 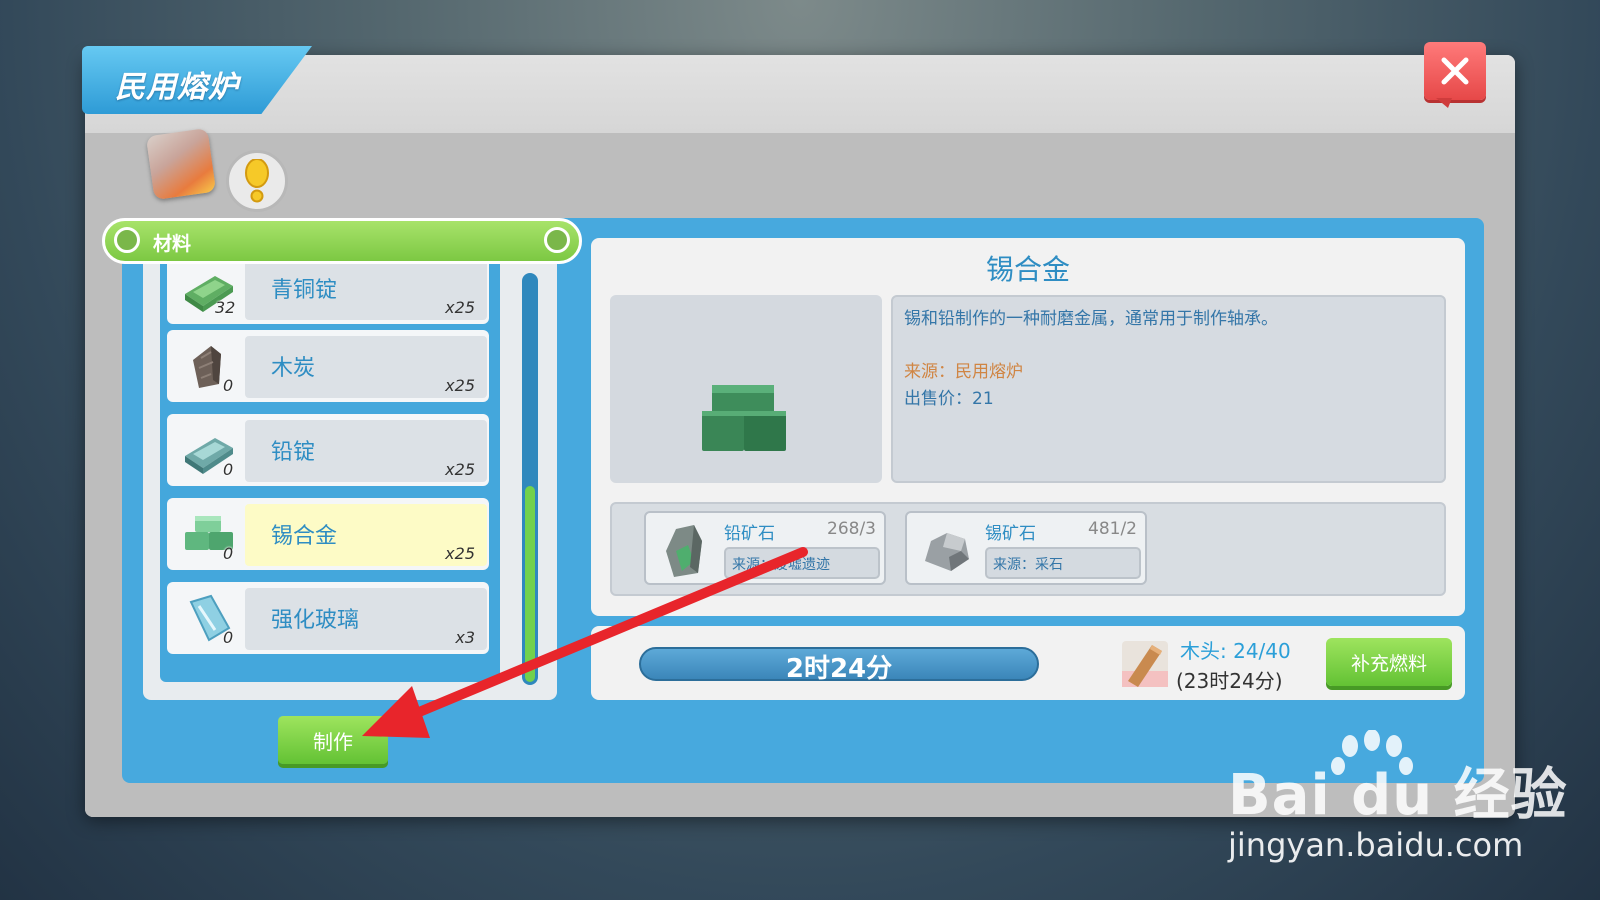 I want to click on watermark-logo: Bai du 经验, so click(x=1398, y=795).